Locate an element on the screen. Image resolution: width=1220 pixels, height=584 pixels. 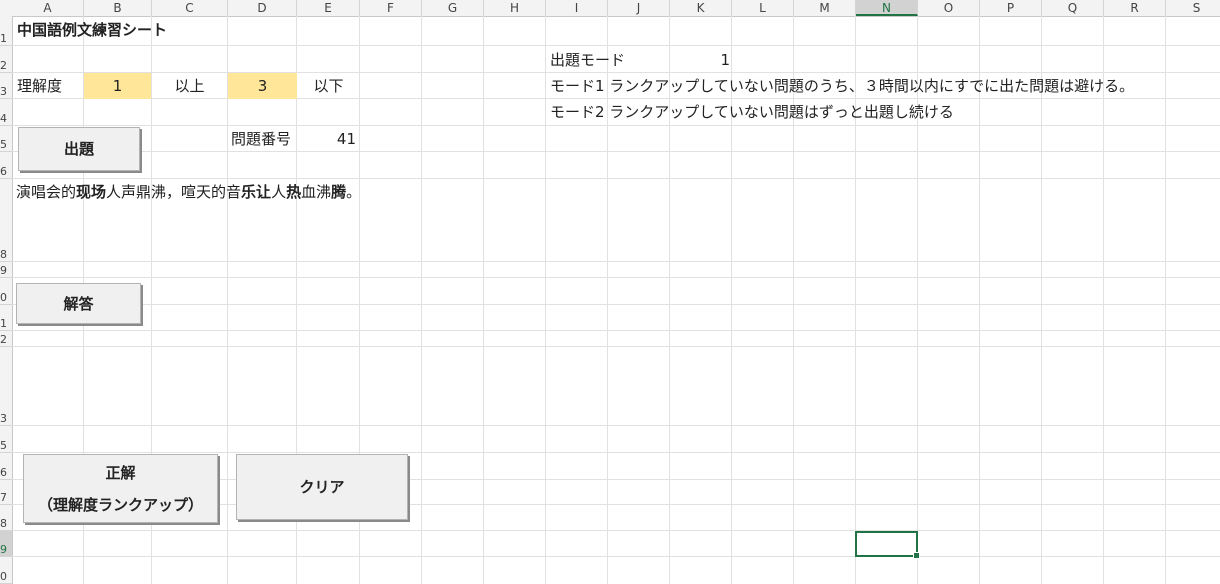
column-header-d: D is located at coordinates (262, 8).